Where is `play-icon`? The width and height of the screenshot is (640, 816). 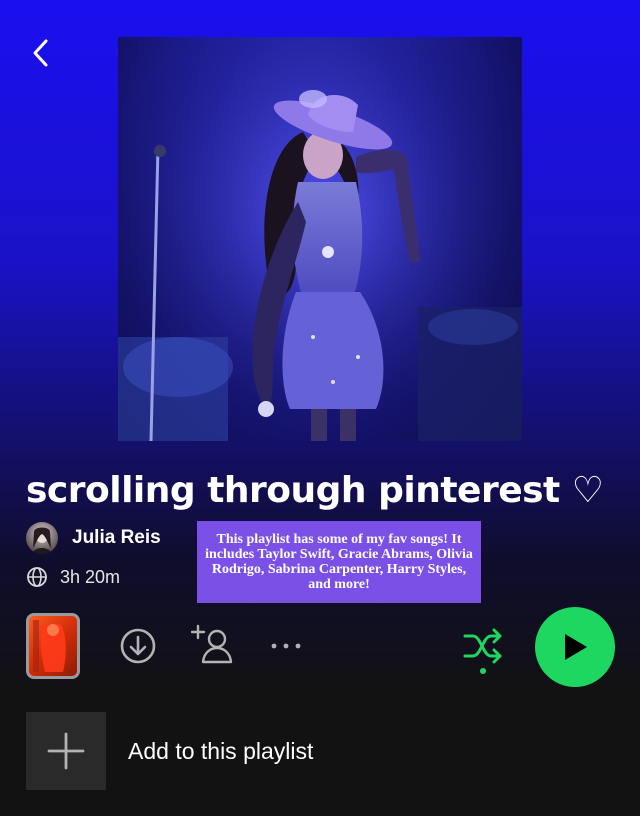
play-icon is located at coordinates (576, 647).